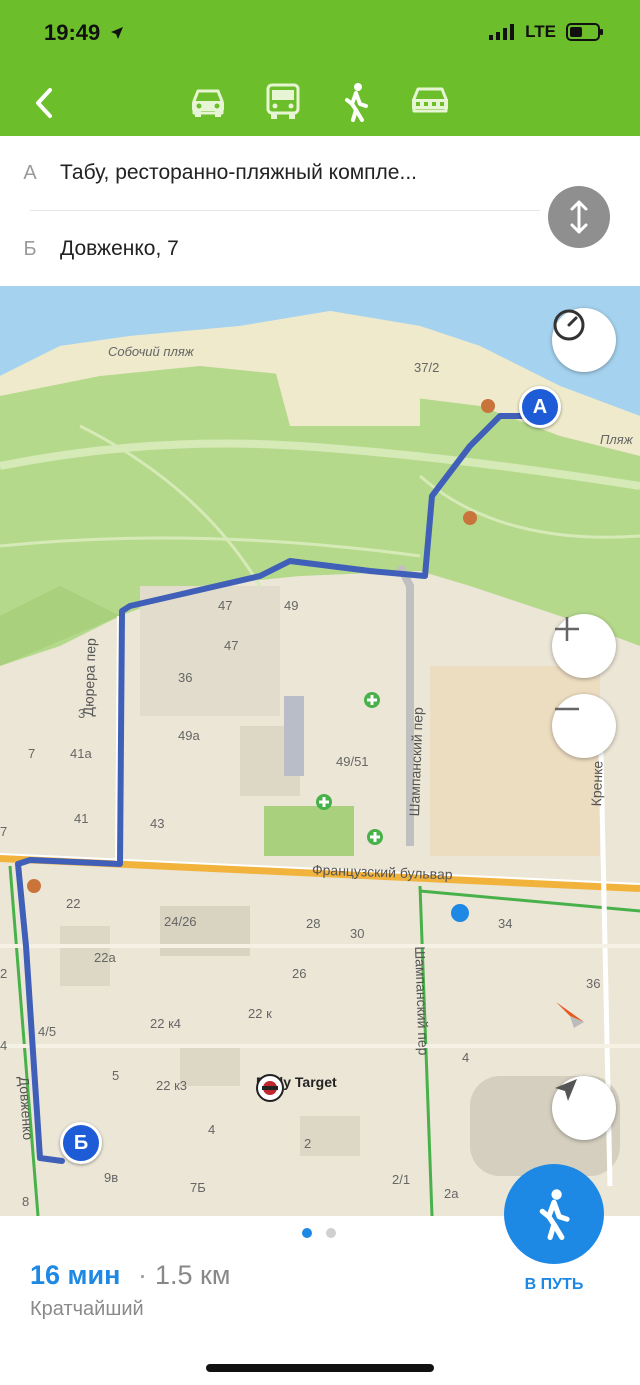 Image resolution: width=640 pixels, height=1385 pixels. What do you see at coordinates (89, 677) in the screenshot?
I see `street-label-dyurevskiy: Дюрера пер` at bounding box center [89, 677].